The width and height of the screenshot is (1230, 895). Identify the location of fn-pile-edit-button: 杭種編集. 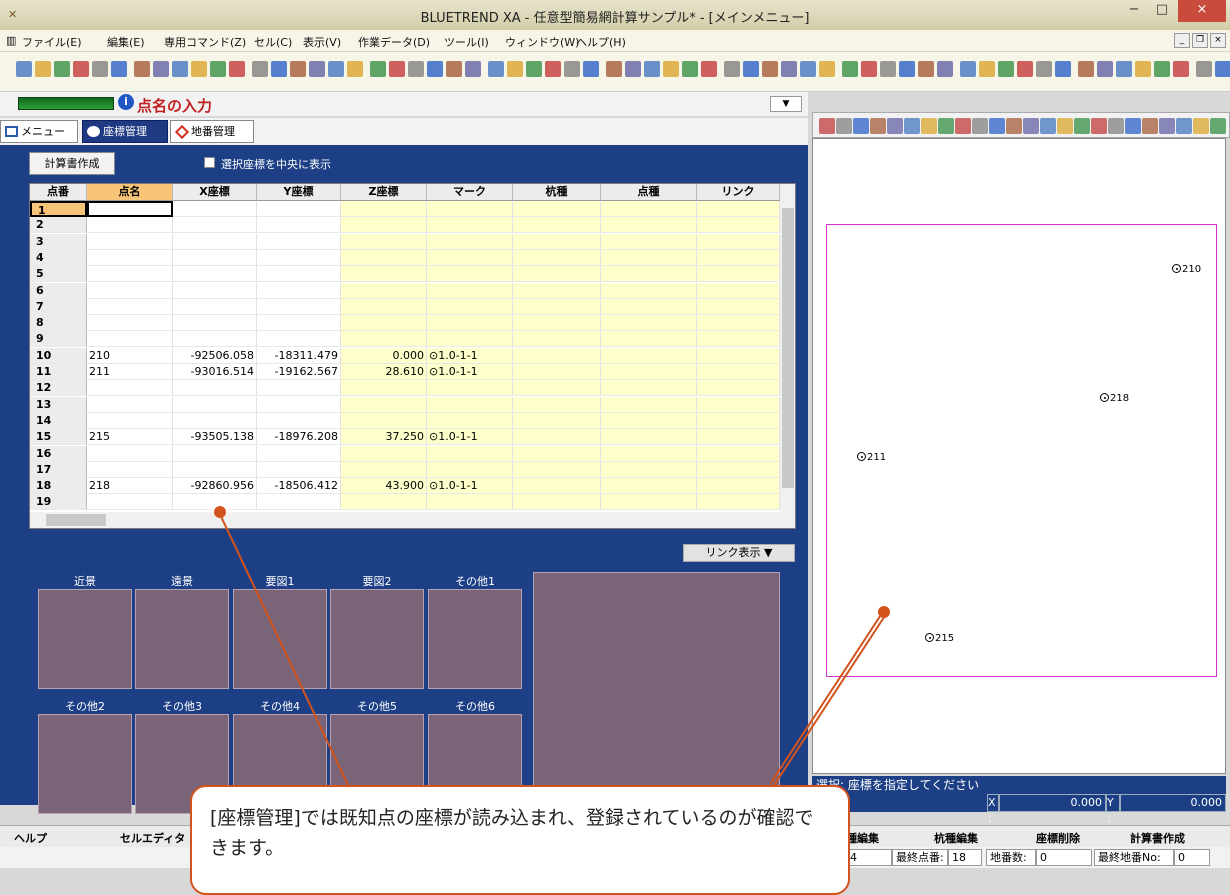
(956, 838).